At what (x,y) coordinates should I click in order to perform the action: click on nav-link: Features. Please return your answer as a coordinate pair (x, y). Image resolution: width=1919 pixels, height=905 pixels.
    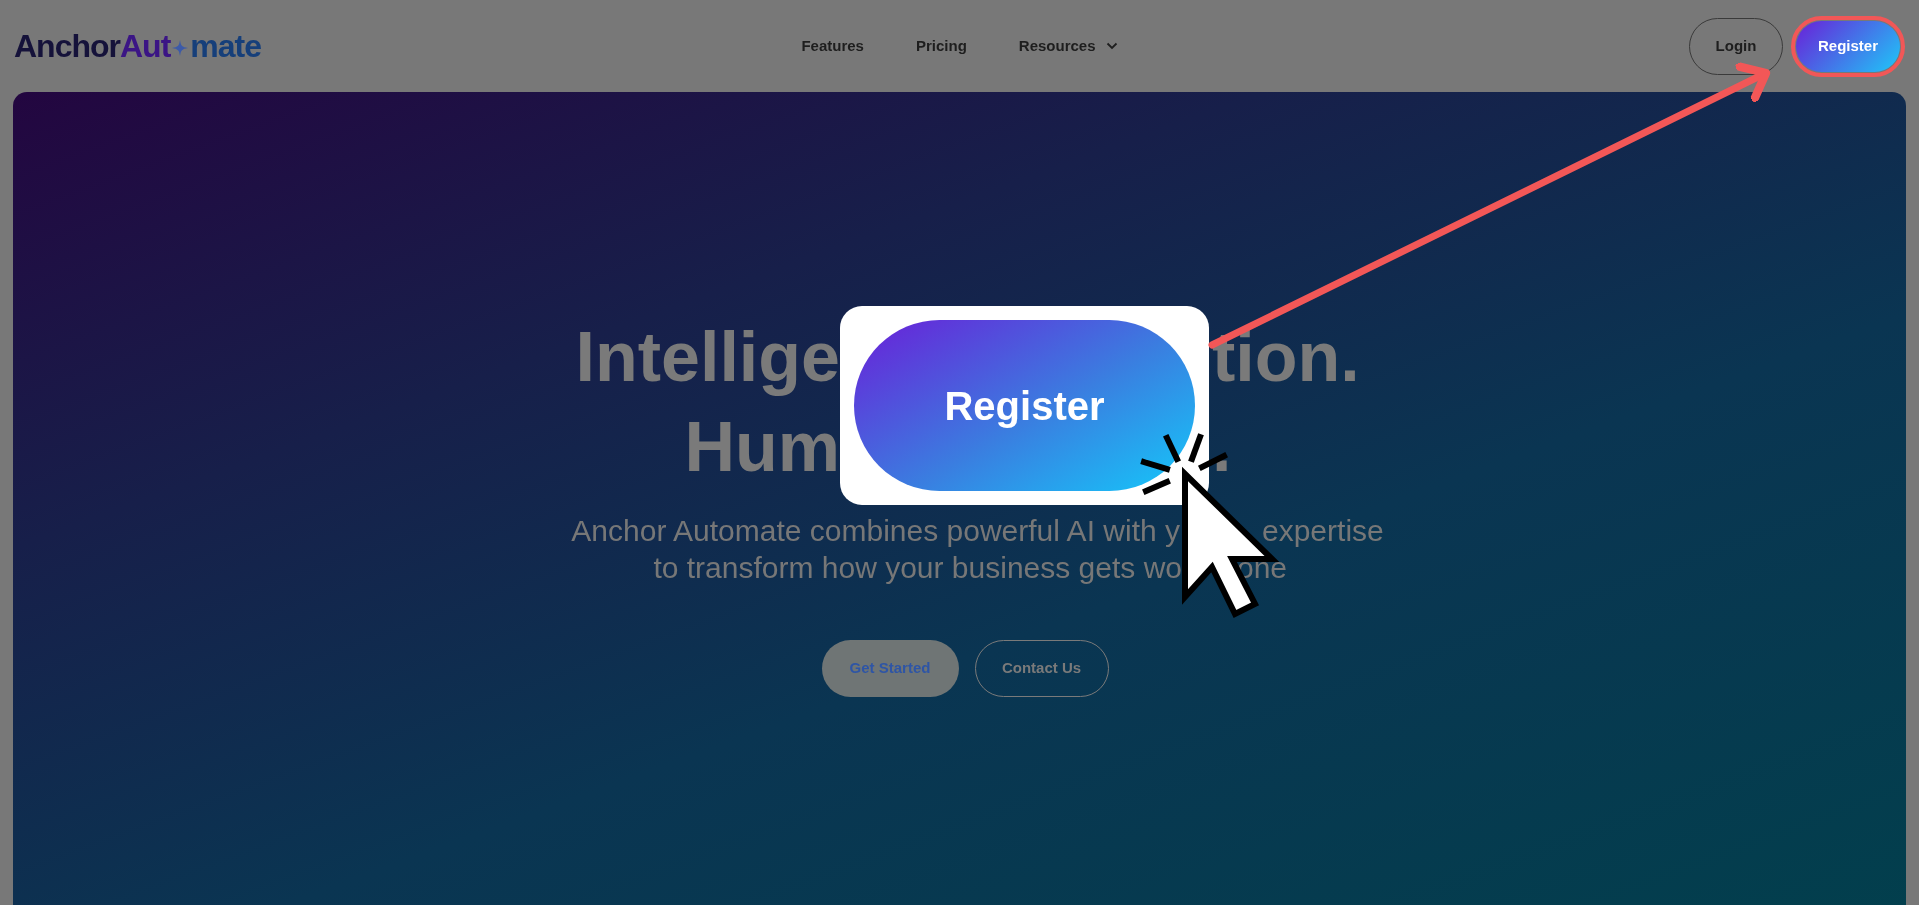
    Looking at the image, I should click on (832, 46).